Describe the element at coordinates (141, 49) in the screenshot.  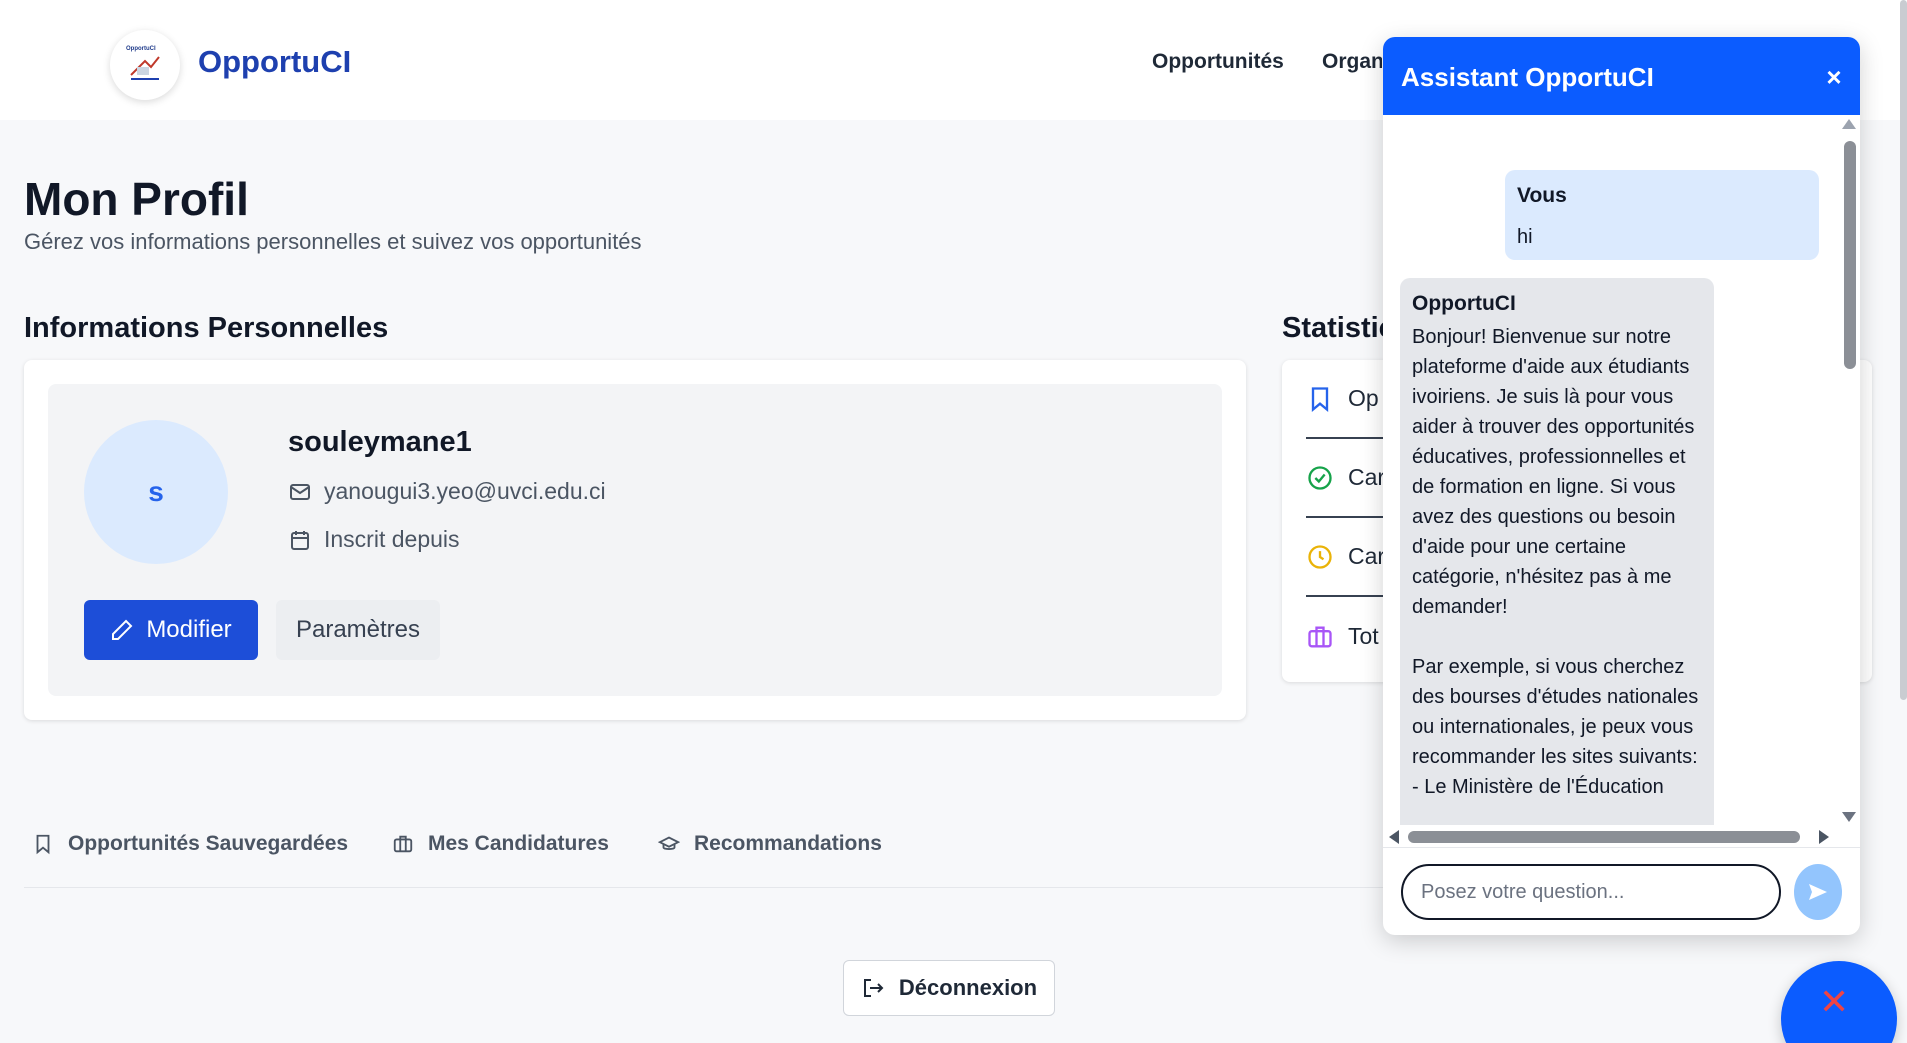
I see `logo-text: OpportuCI` at that location.